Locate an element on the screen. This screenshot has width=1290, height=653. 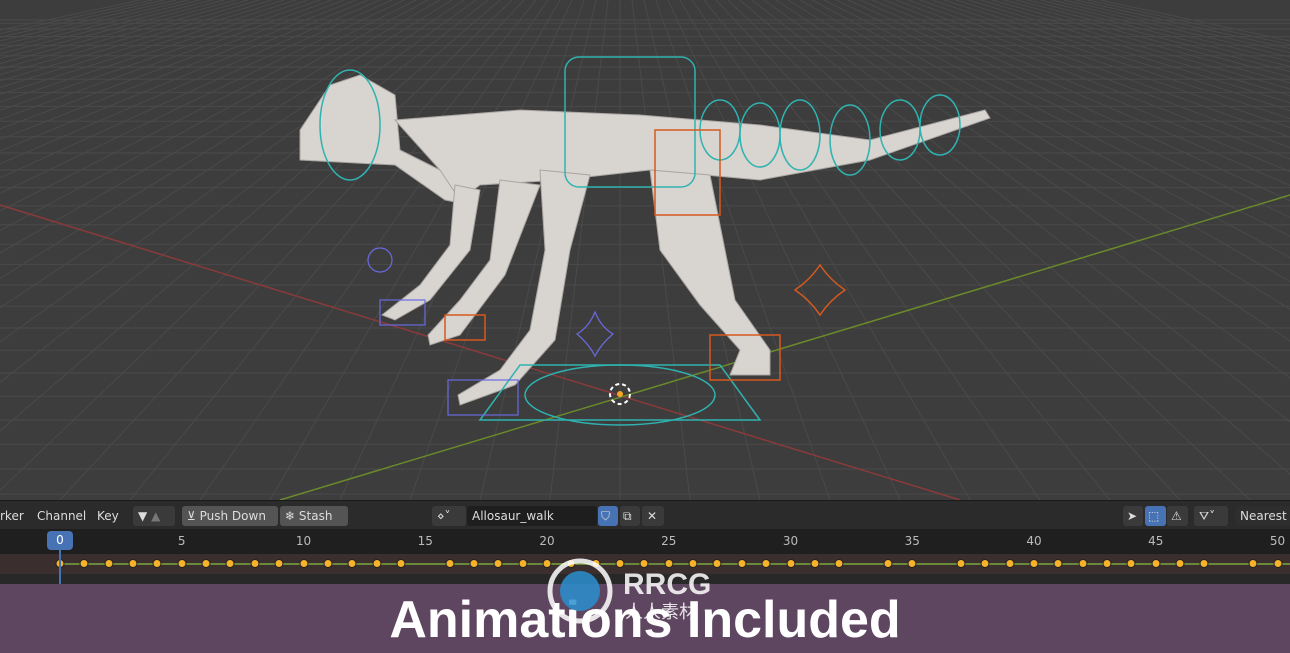
ruler-label: 50 is located at coordinates (1277, 541).